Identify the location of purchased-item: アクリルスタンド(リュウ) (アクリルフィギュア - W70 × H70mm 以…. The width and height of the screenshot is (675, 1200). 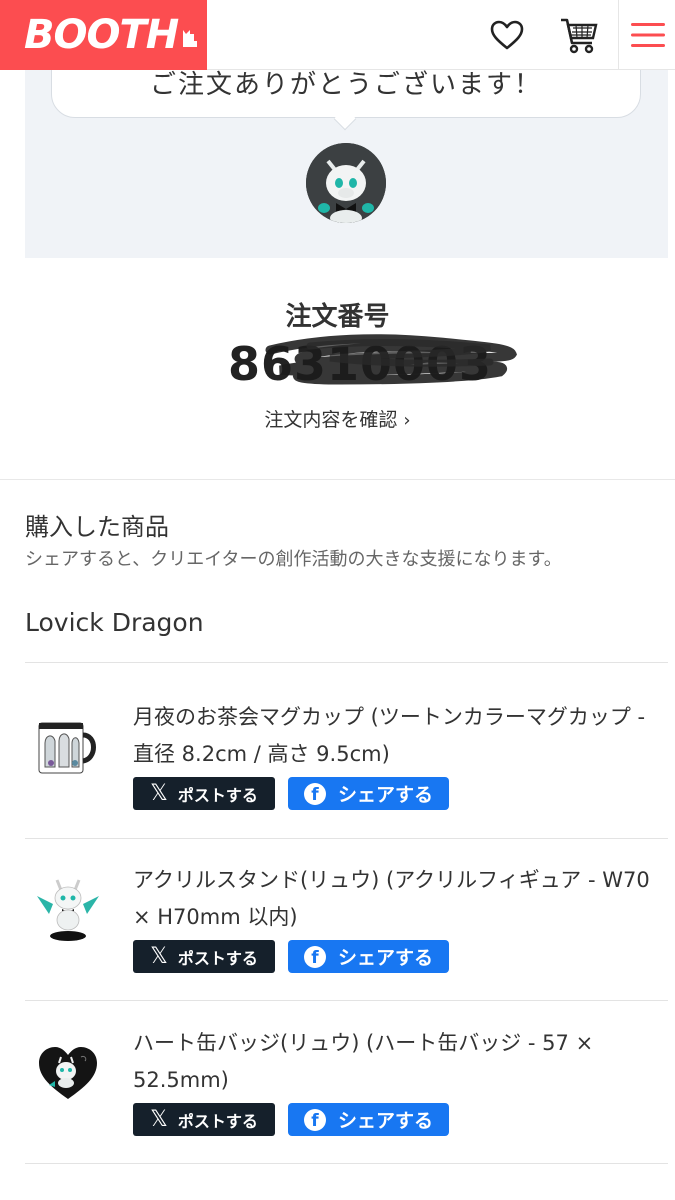
(346, 933).